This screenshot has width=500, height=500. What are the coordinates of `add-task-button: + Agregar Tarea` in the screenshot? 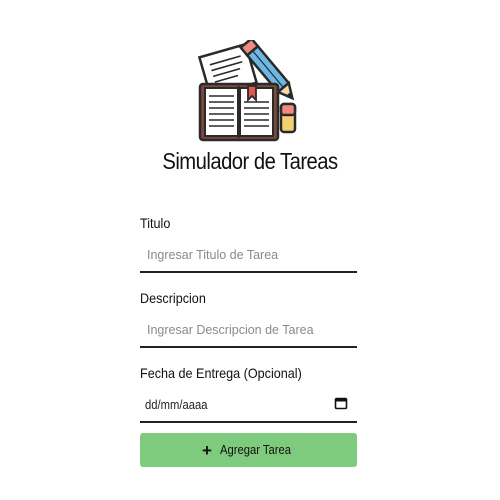 It's located at (248, 450).